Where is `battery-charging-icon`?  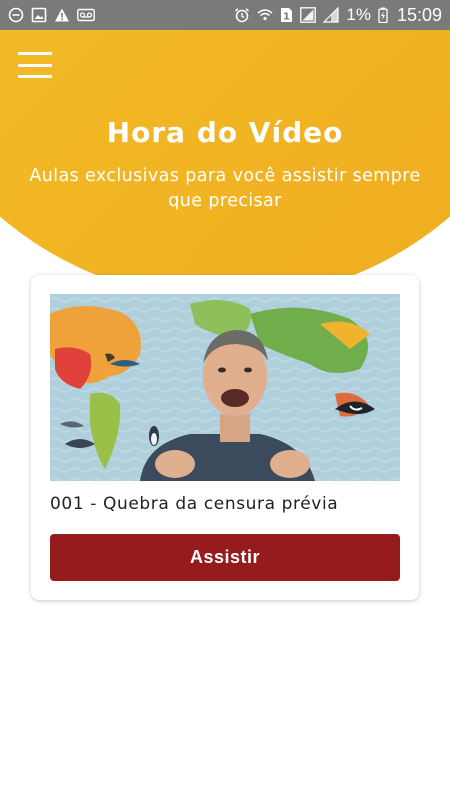 battery-charging-icon is located at coordinates (383, 15).